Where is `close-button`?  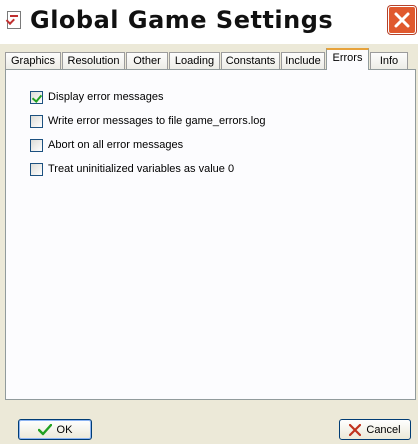 close-button is located at coordinates (402, 20).